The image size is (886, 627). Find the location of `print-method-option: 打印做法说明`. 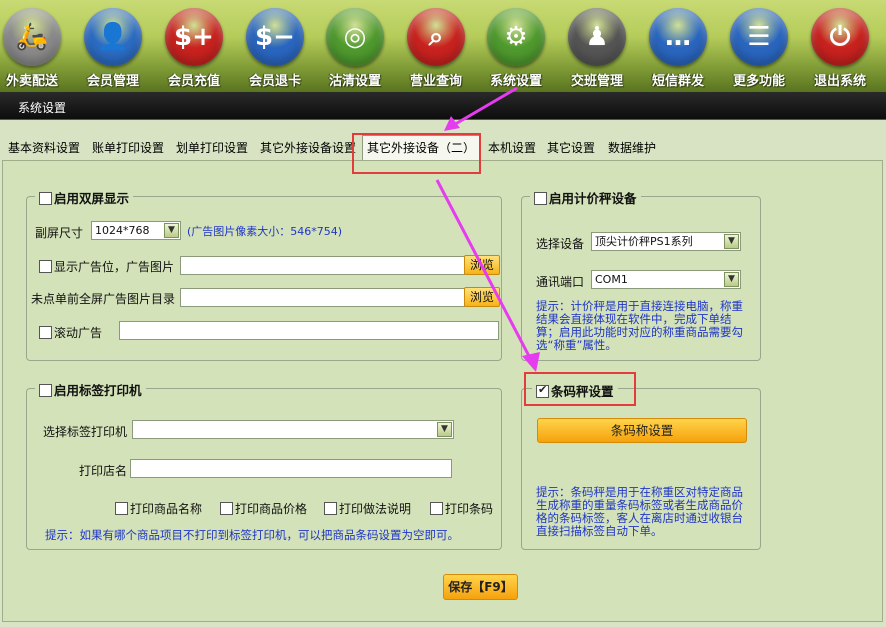

print-method-option: 打印做法说明 is located at coordinates (367, 508).